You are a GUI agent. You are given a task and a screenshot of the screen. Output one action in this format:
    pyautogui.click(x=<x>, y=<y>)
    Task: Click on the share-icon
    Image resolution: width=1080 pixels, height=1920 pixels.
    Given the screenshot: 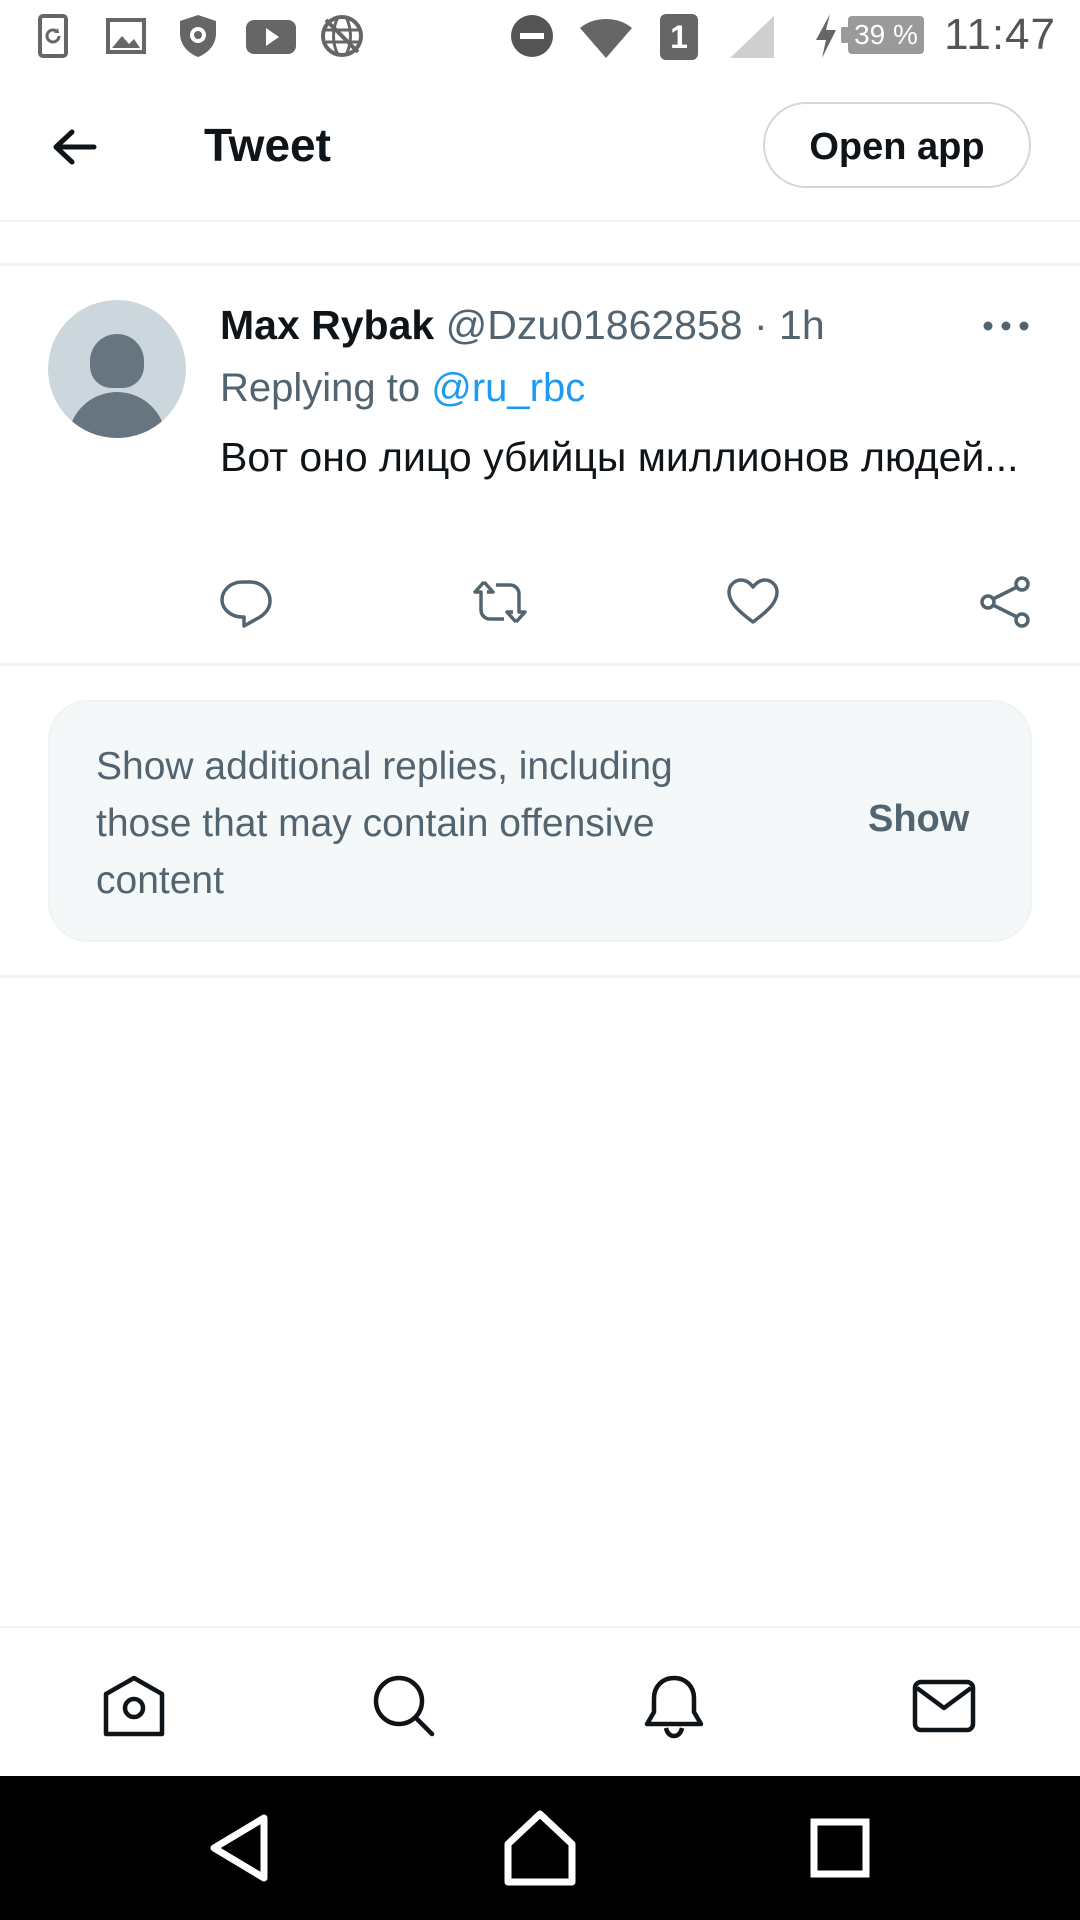 What is the action you would take?
    pyautogui.click(x=1006, y=602)
    